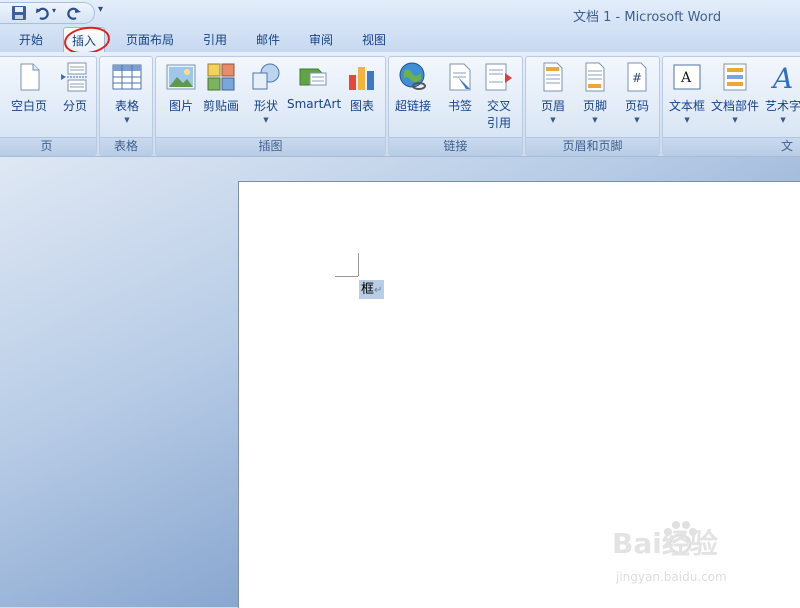 The width and height of the screenshot is (800, 608). What do you see at coordinates (735, 106) in the screenshot?
I see `quick-parts-label: 文档部件` at bounding box center [735, 106].